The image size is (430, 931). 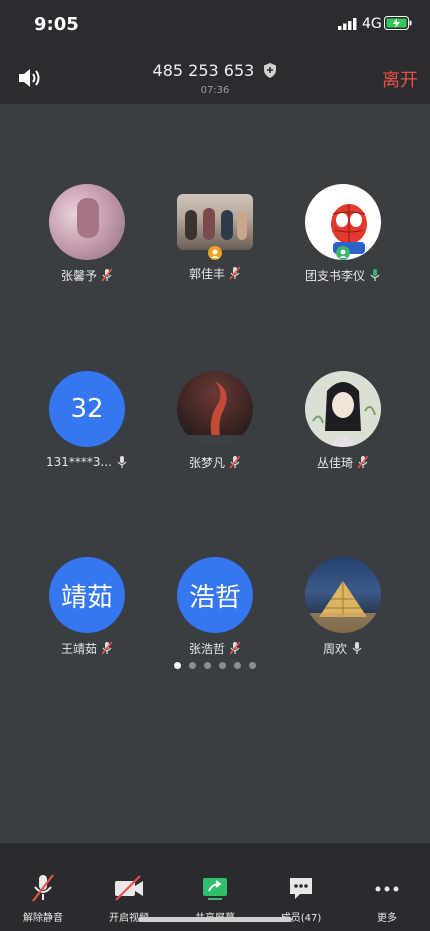 I want to click on participant-tile: 丛佳琦, so click(x=343, y=421).